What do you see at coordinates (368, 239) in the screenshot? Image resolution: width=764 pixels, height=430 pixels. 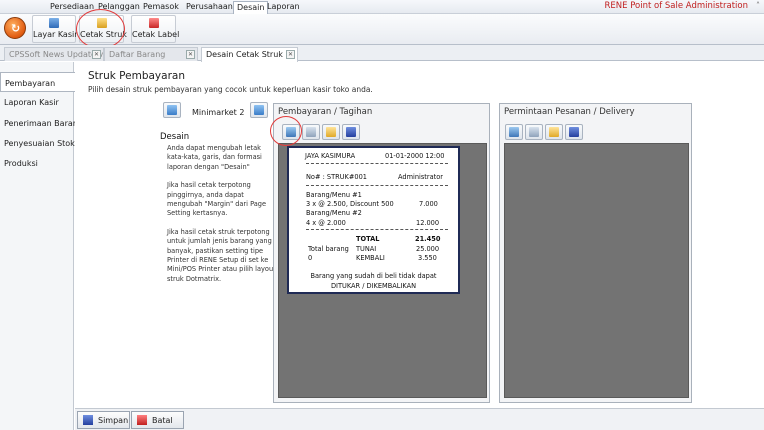 I see `receipt-total-label: TOTAL` at bounding box center [368, 239].